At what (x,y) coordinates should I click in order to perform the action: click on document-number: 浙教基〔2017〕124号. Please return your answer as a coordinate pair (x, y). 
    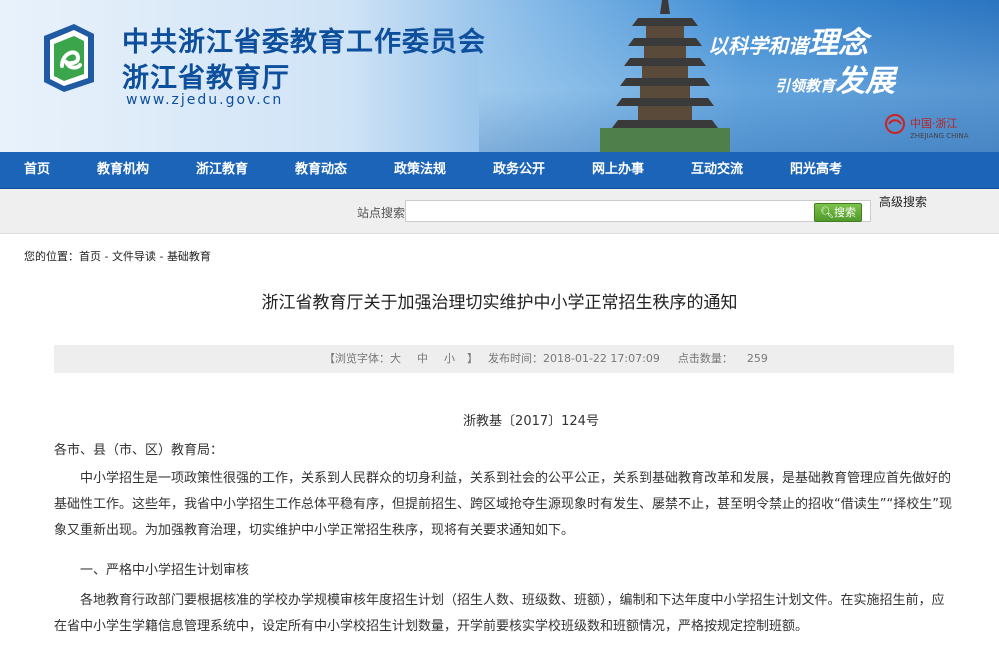
    Looking at the image, I should click on (531, 421).